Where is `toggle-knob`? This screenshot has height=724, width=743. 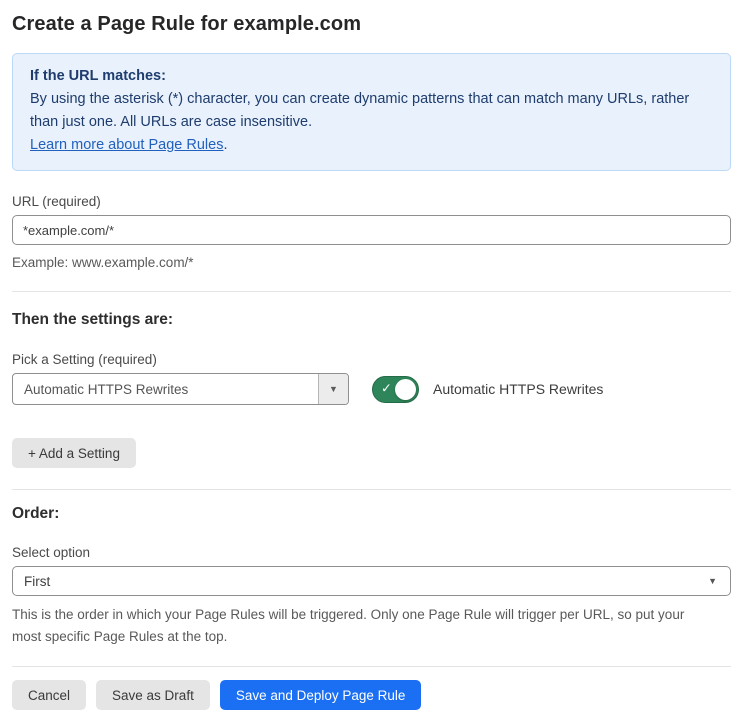 toggle-knob is located at coordinates (405, 389).